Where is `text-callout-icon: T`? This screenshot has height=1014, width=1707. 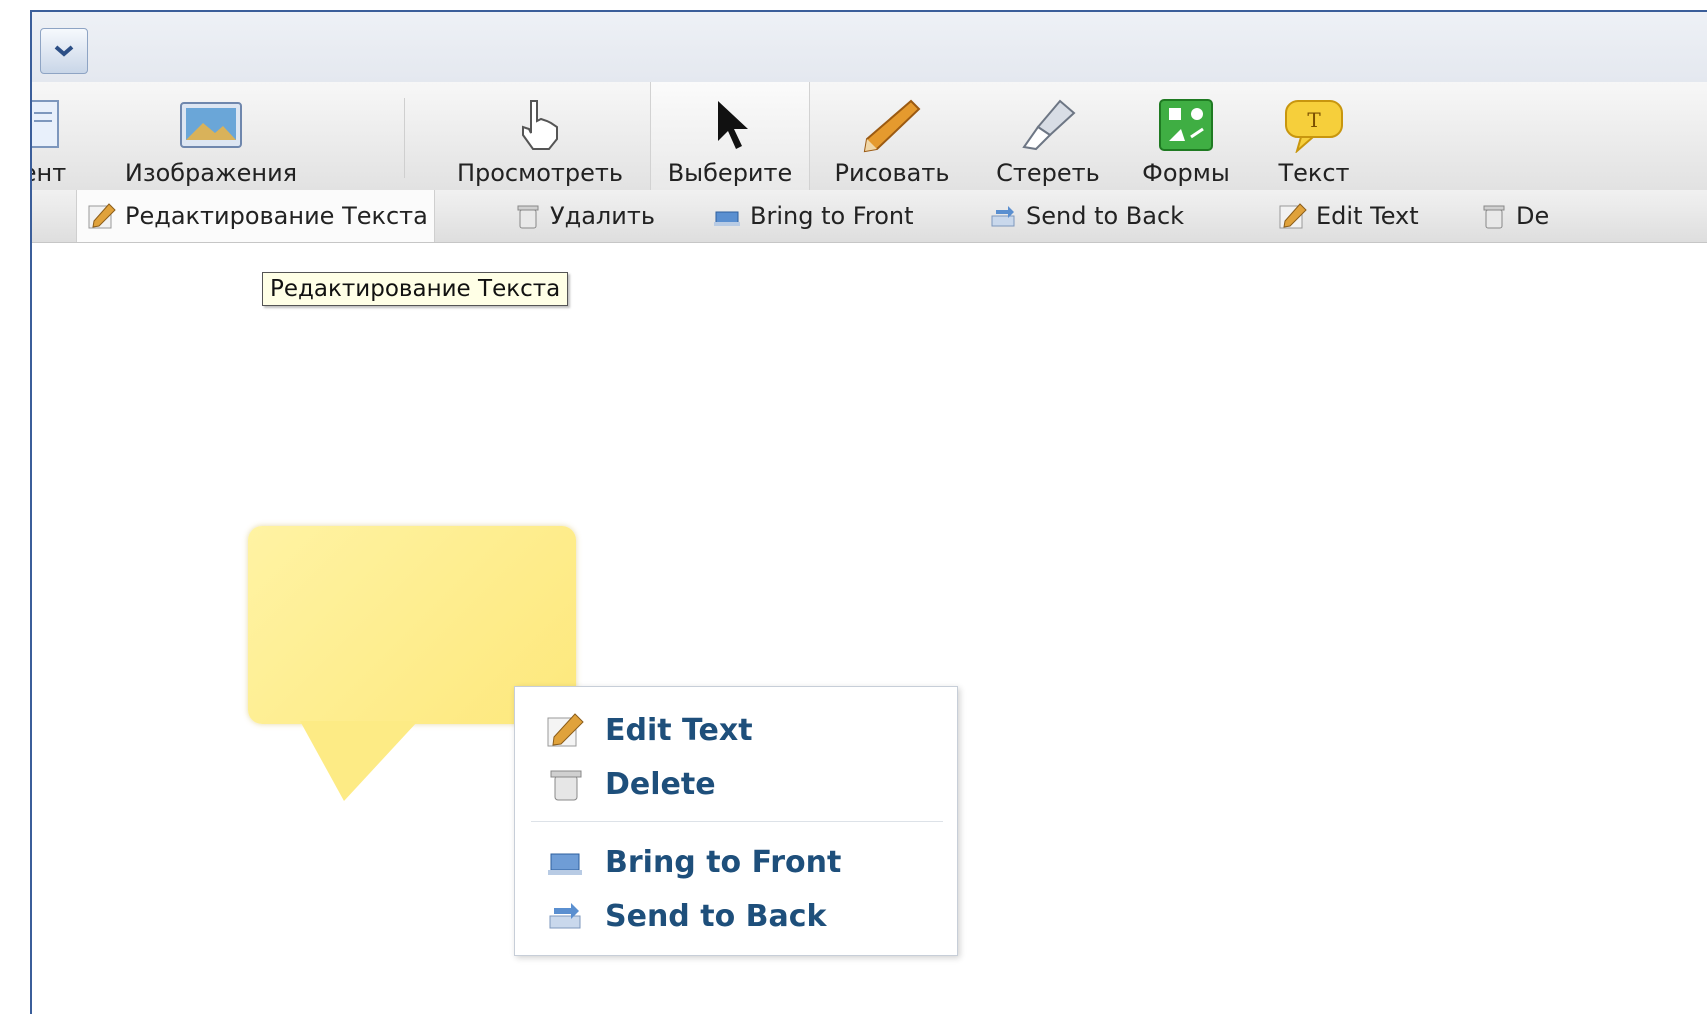
text-callout-icon: T is located at coordinates (1314, 126).